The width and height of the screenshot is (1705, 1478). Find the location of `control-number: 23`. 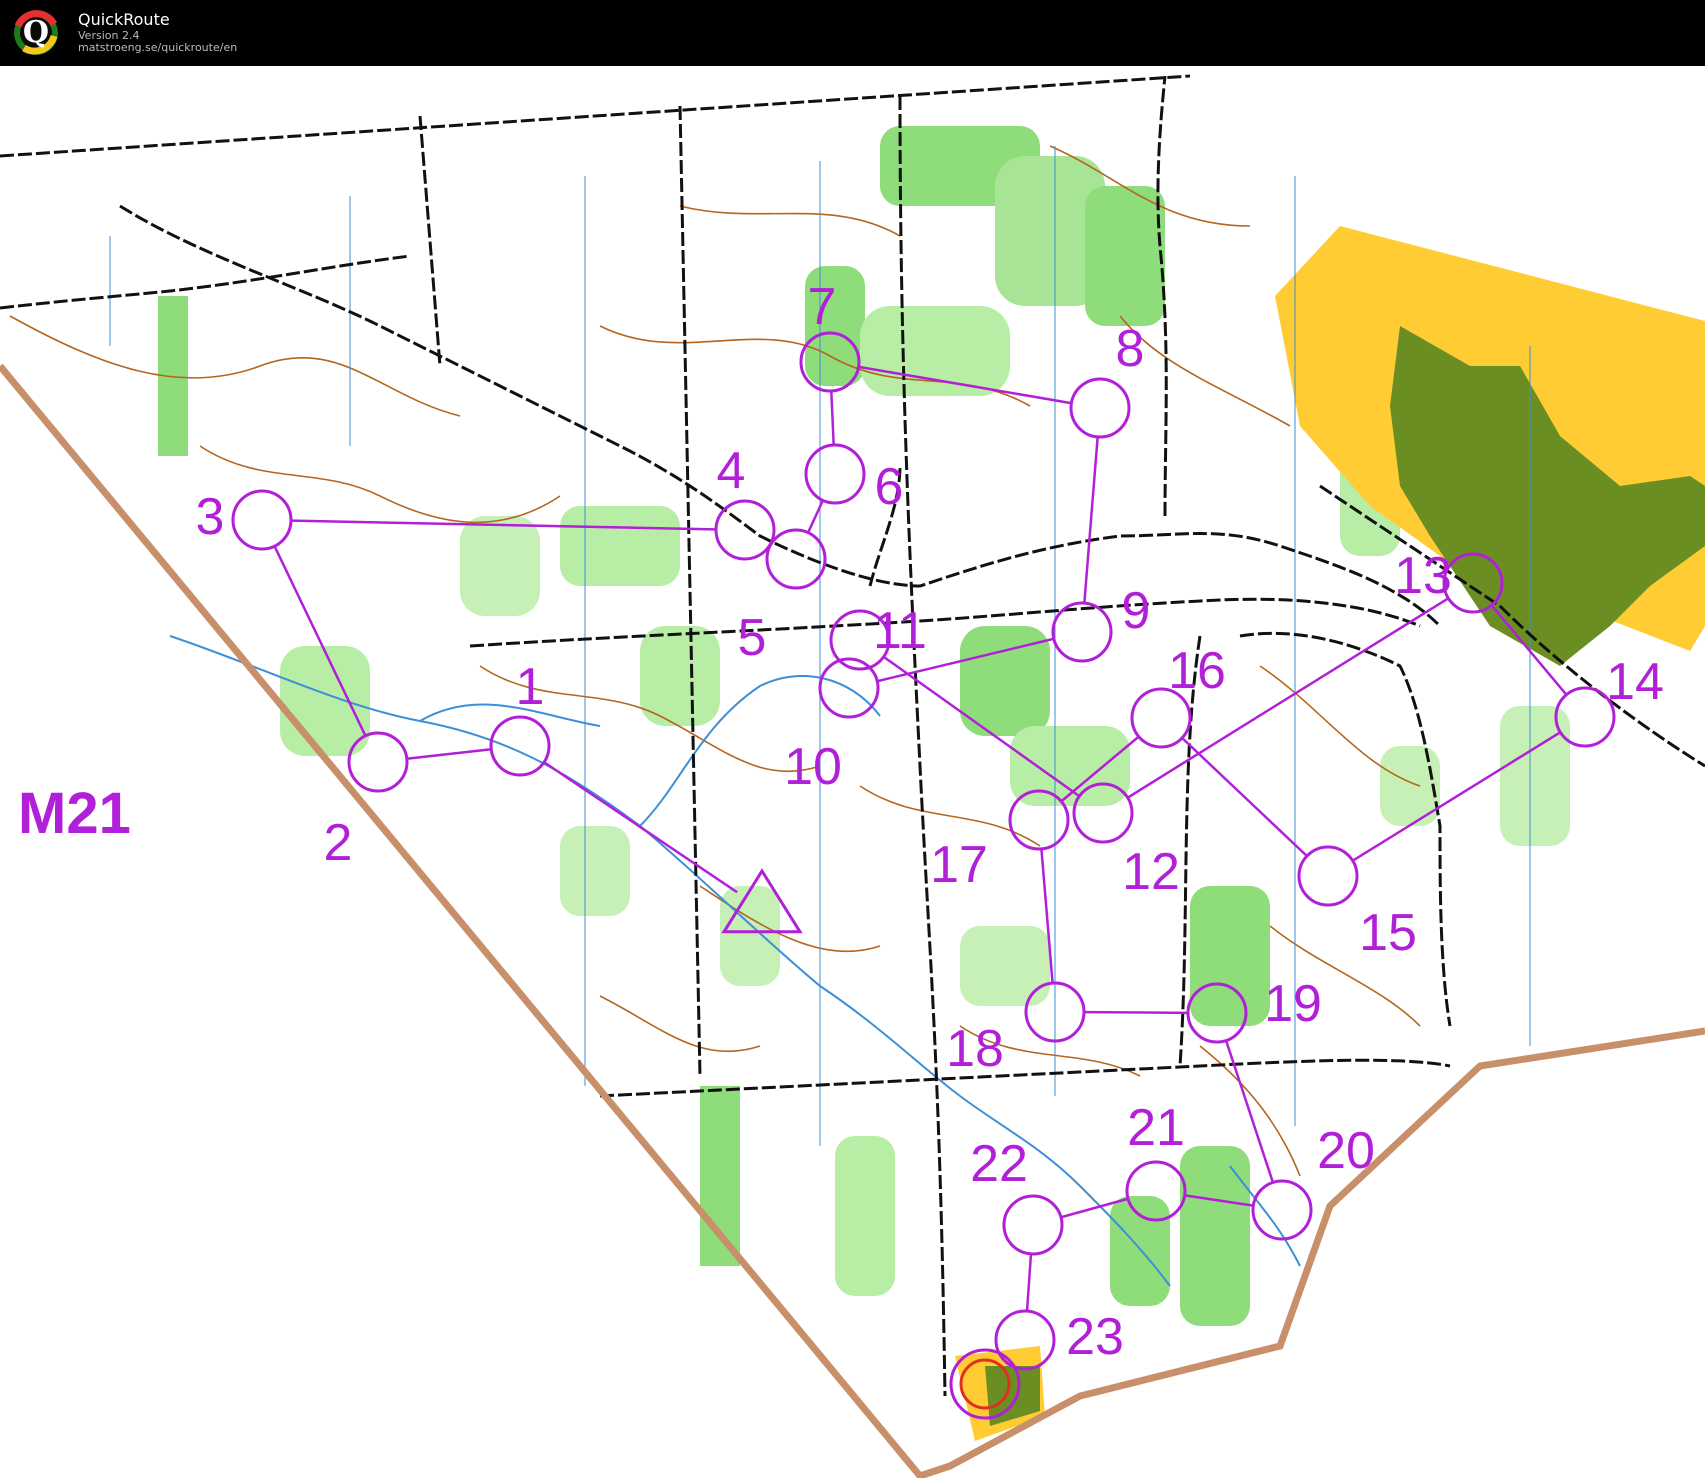

control-number: 23 is located at coordinates (1095, 1337).